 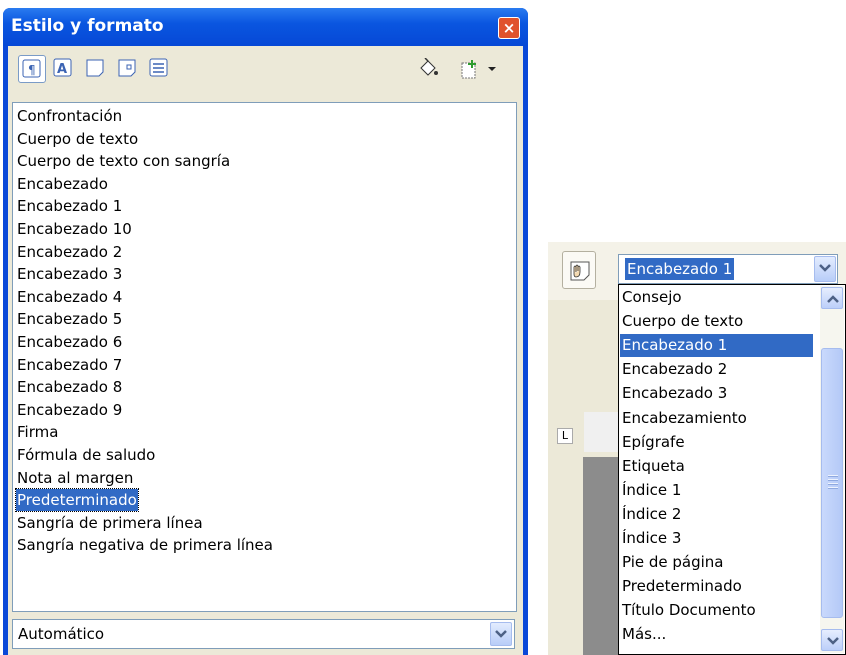 I want to click on fill-format-button, so click(x=428, y=69).